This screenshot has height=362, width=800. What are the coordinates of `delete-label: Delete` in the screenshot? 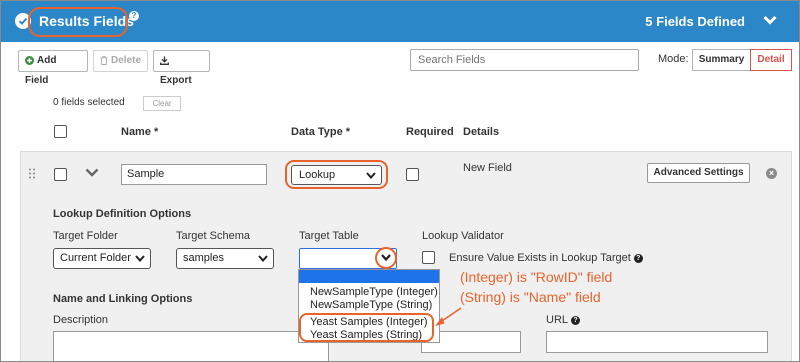 It's located at (126, 60).